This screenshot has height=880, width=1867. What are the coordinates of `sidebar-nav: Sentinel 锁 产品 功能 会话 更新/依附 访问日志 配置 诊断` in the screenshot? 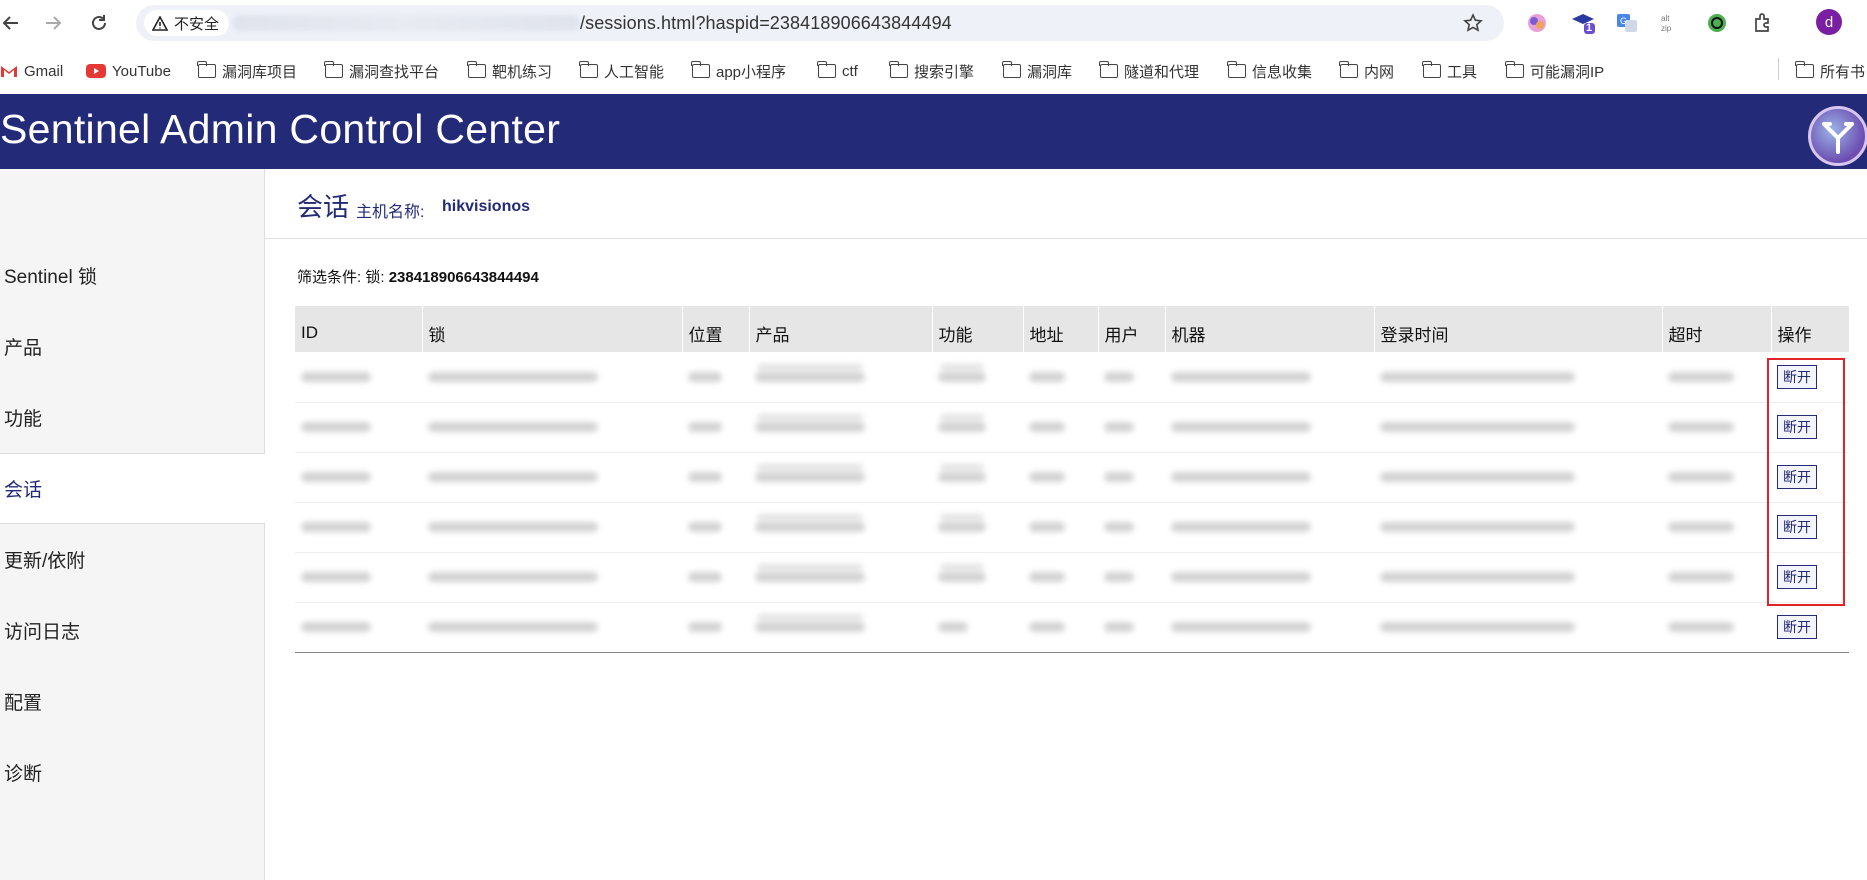 It's located at (132, 524).